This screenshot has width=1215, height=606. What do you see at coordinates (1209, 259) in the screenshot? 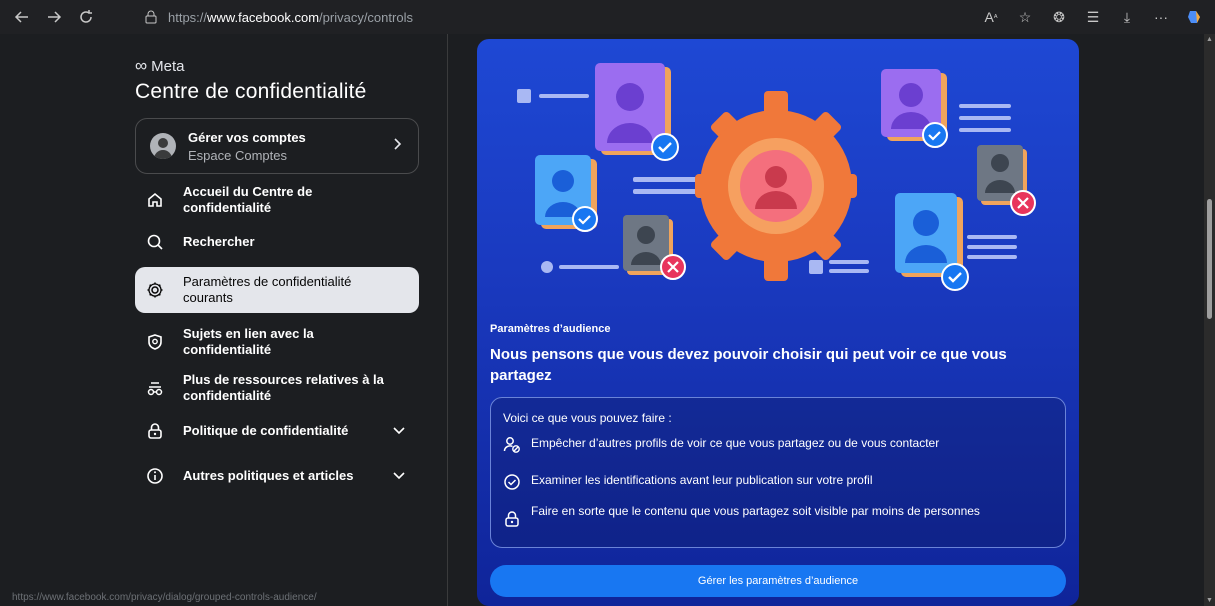
I see `scrollbar-thumb` at bounding box center [1209, 259].